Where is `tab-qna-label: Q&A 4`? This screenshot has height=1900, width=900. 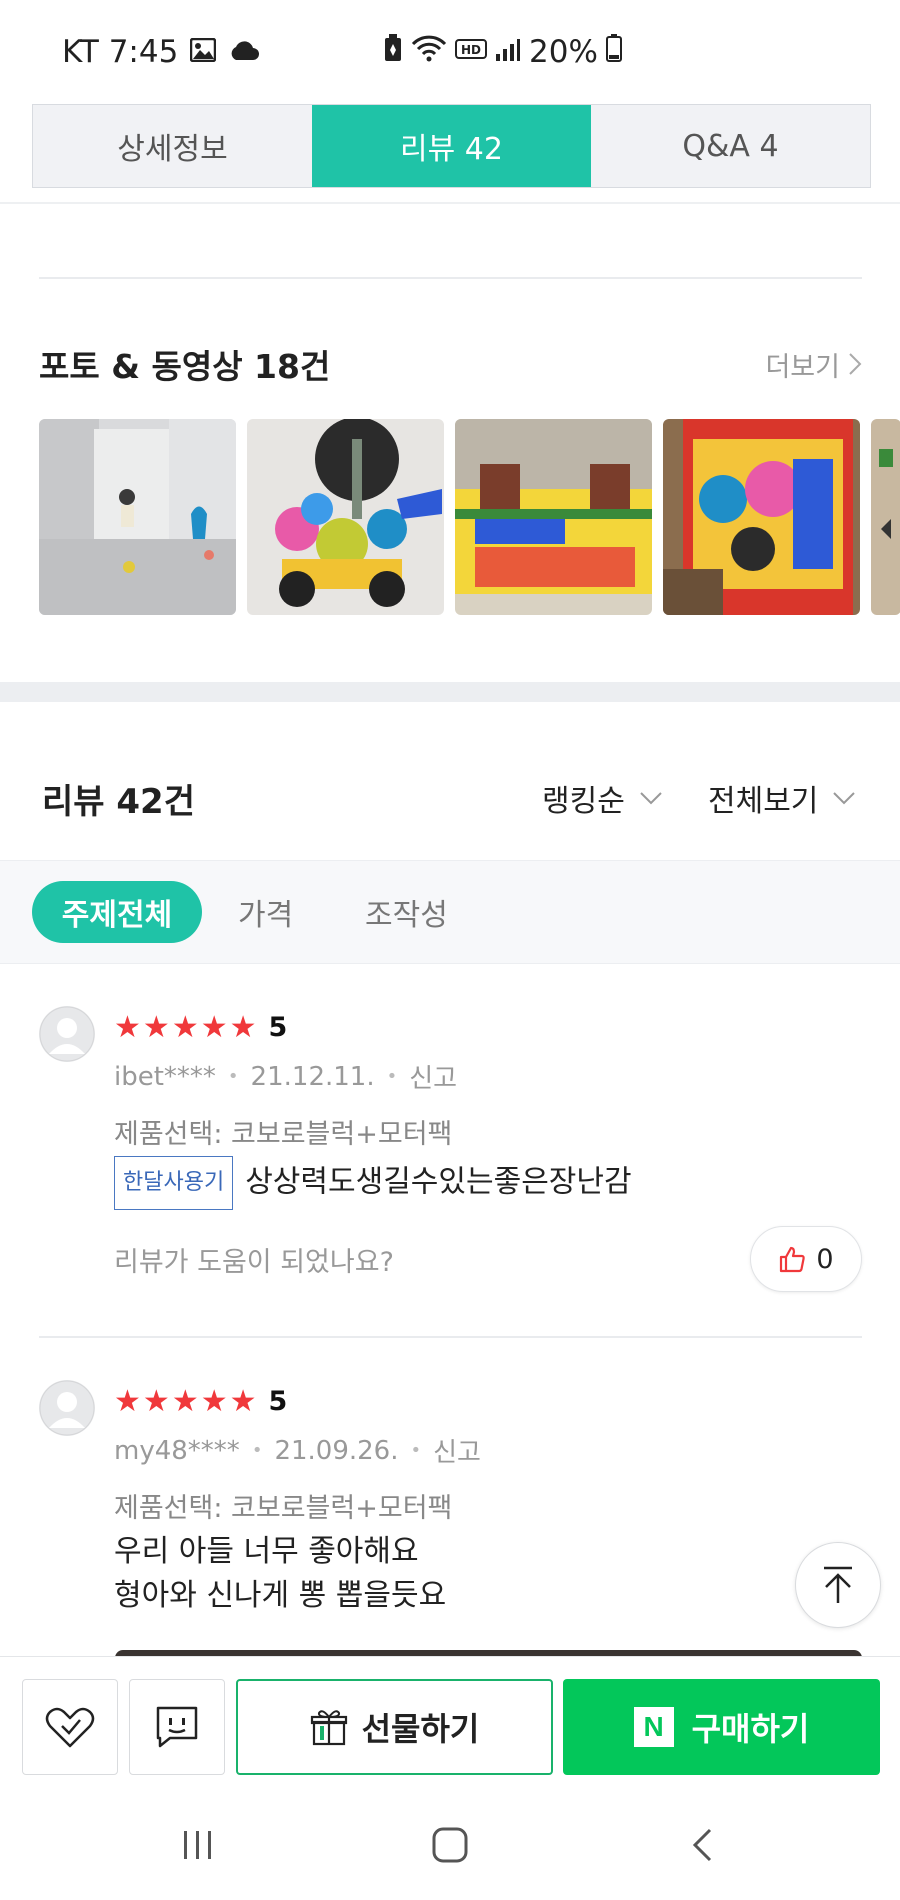
tab-qna-label: Q&A 4 is located at coordinates (730, 146).